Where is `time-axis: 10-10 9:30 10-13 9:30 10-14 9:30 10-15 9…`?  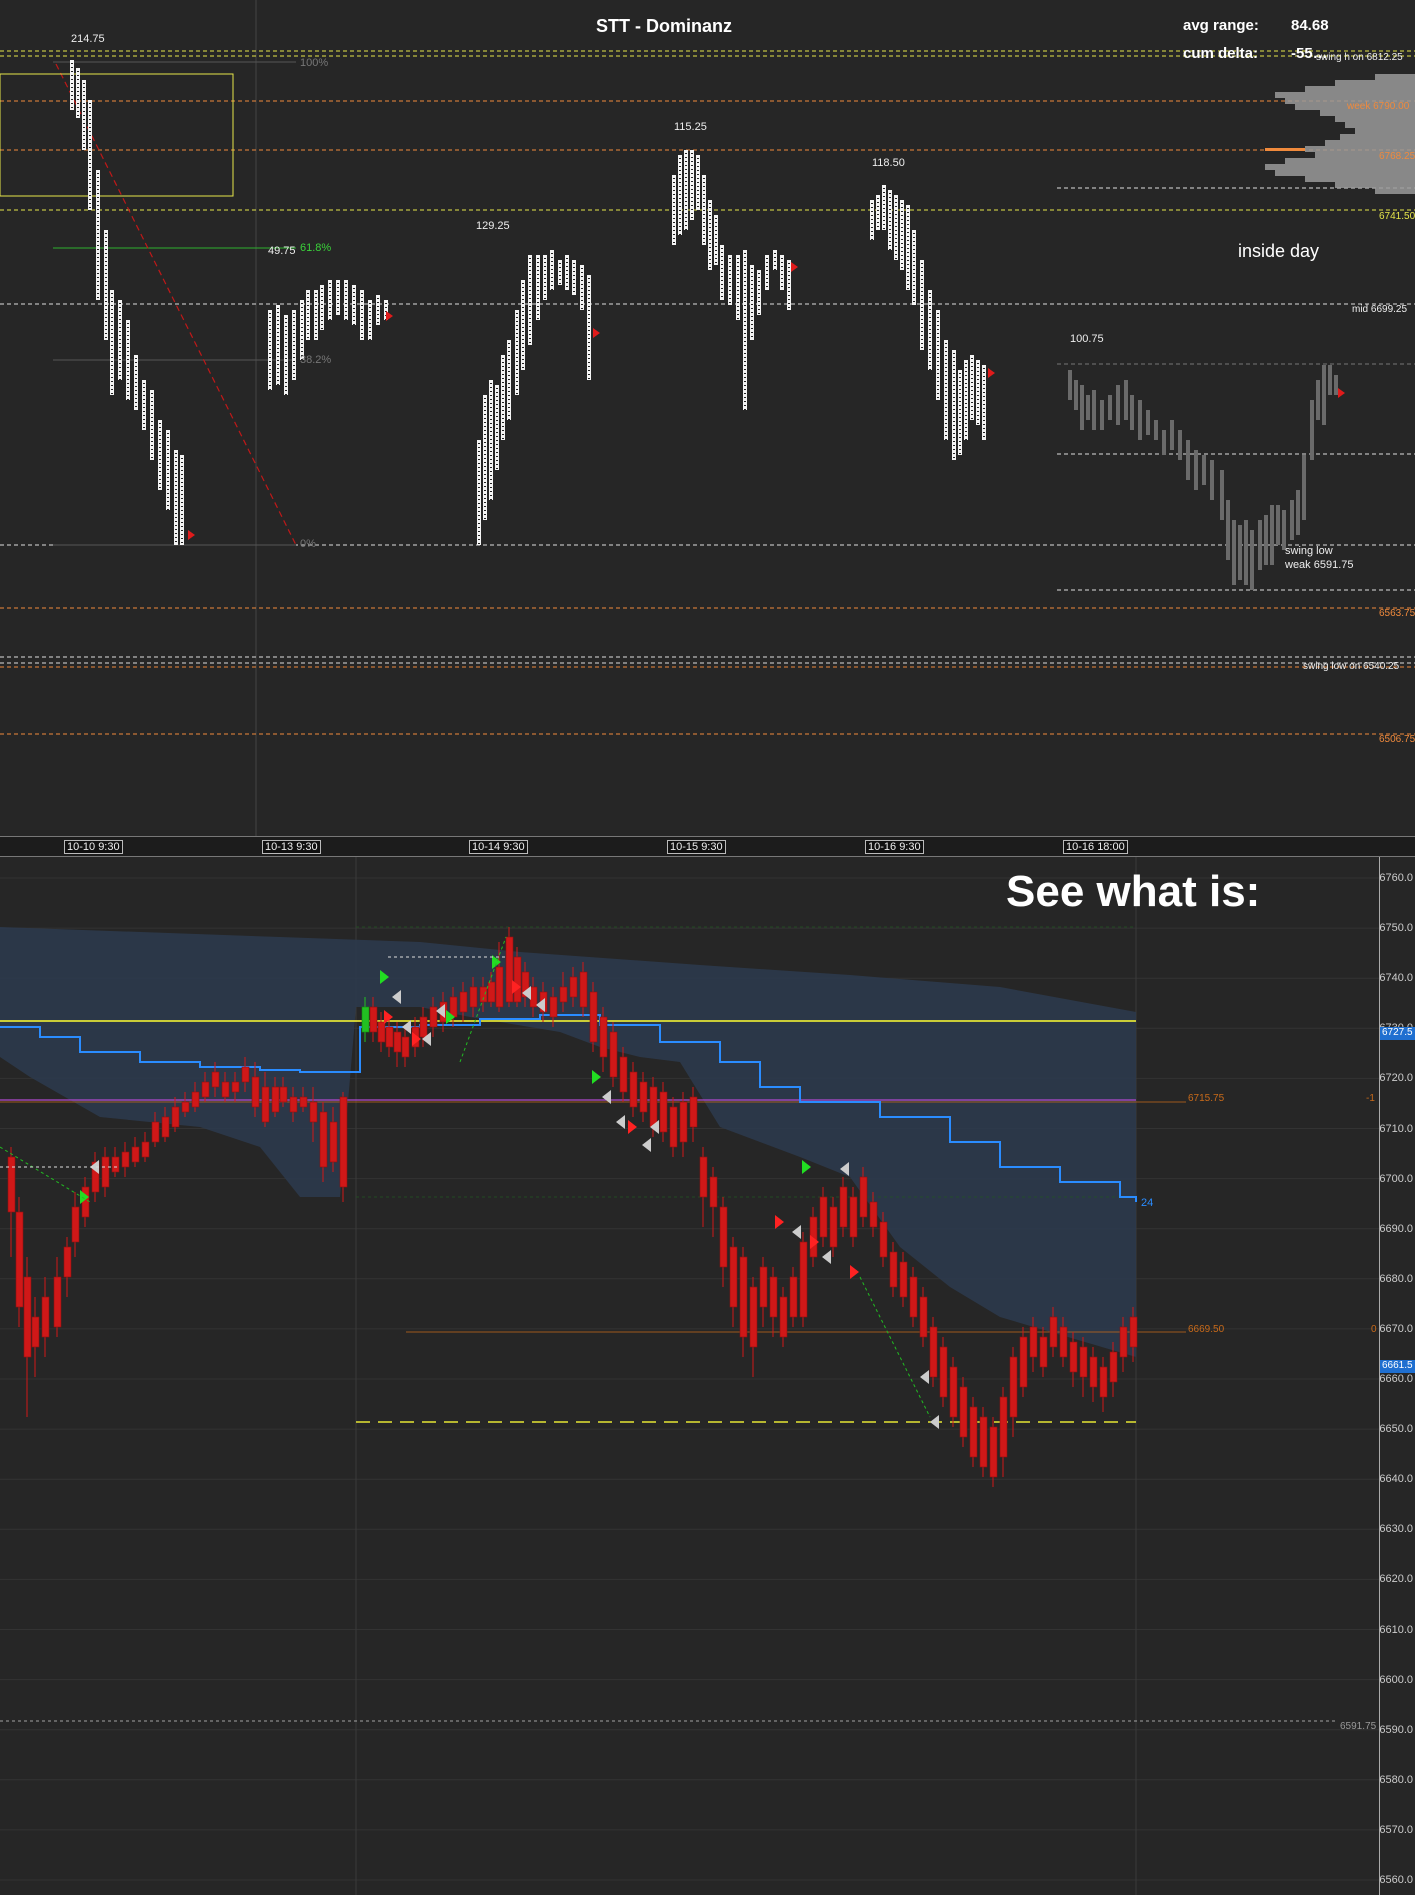 time-axis: 10-10 9:30 10-13 9:30 10-14 9:30 10-15 9… is located at coordinates (707, 846).